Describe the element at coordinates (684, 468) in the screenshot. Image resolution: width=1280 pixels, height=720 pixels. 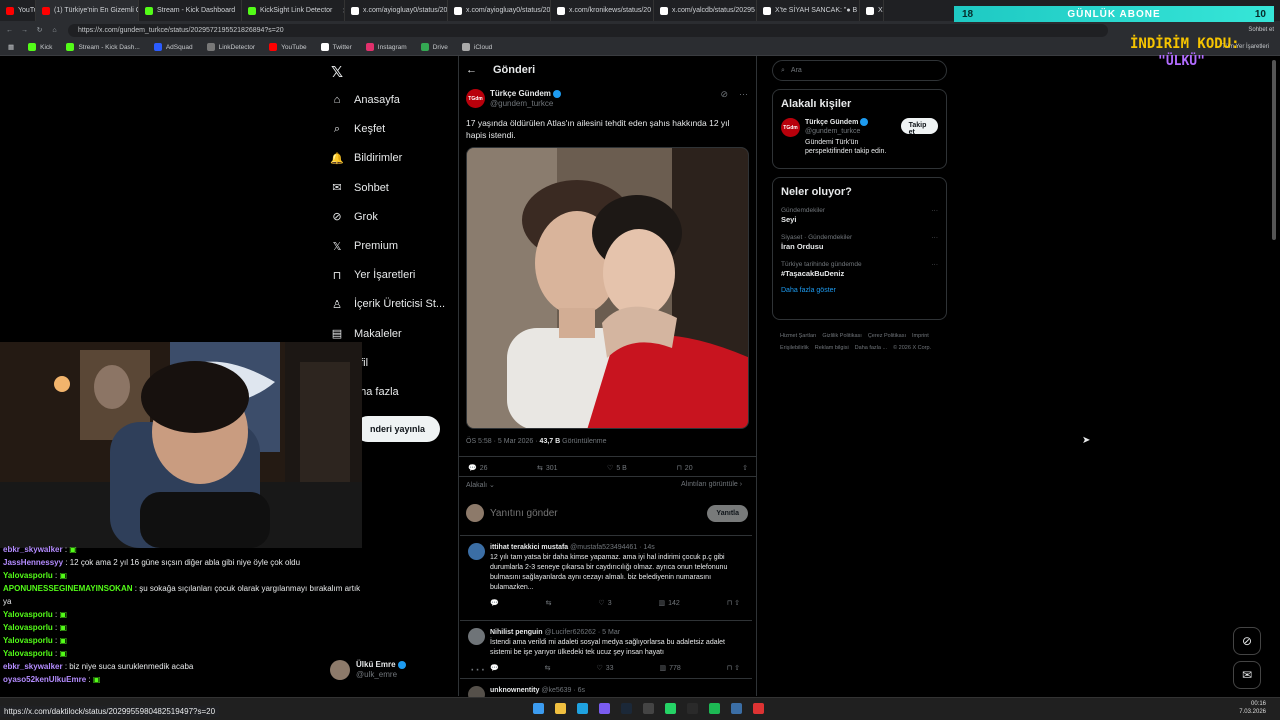
I see `bookmark-action: ⊓ 20` at that location.